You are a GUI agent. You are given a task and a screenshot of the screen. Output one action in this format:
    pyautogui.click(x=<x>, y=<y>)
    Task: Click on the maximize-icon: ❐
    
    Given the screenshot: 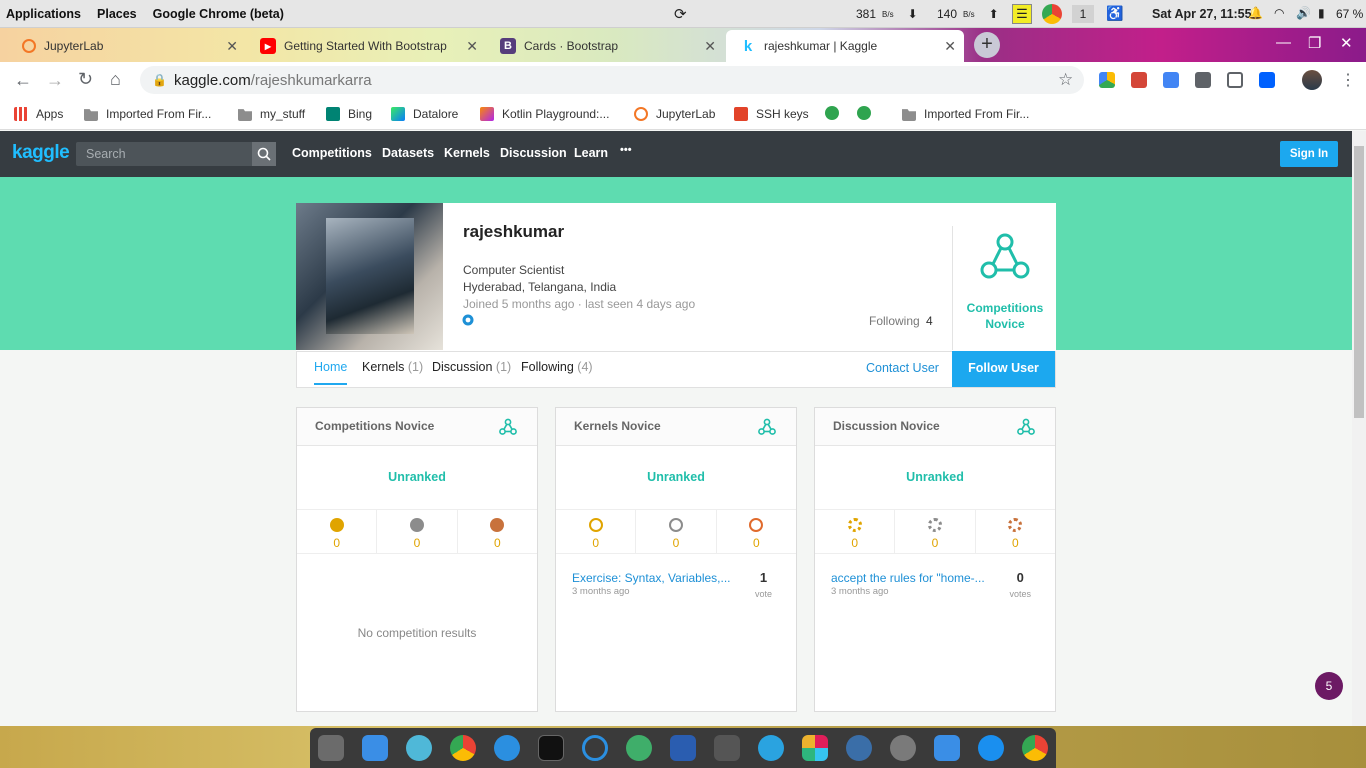 What is the action you would take?
    pyautogui.click(x=1314, y=43)
    